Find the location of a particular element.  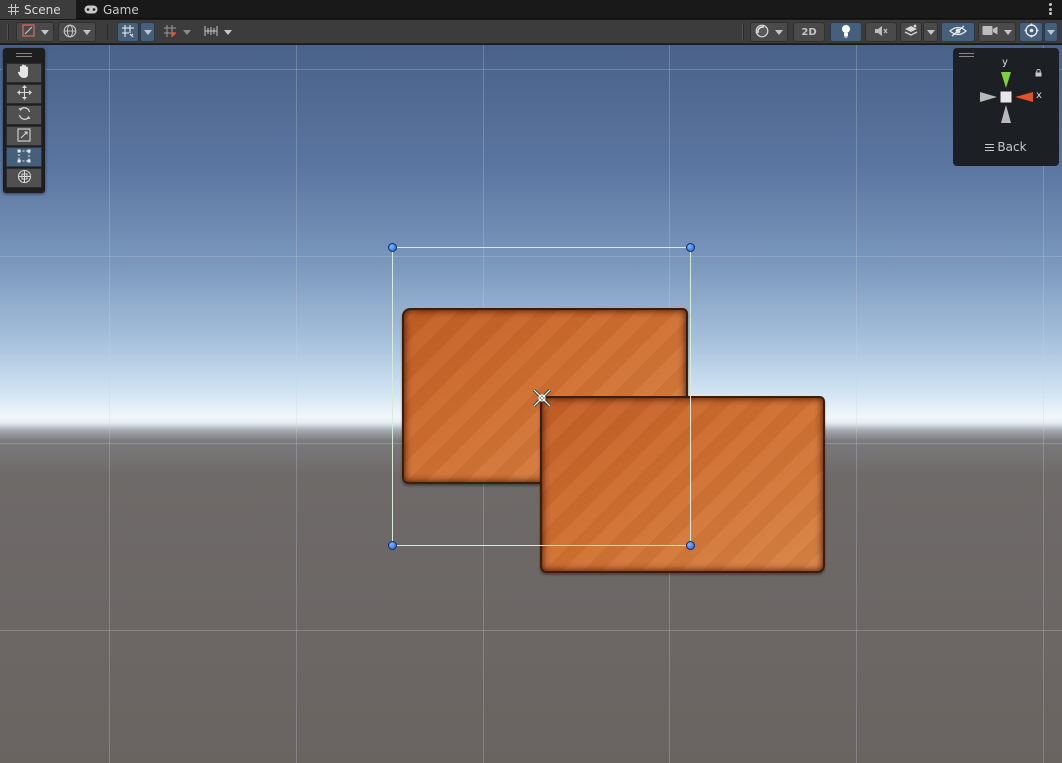

shading-sphere-icon is located at coordinates (762, 32).